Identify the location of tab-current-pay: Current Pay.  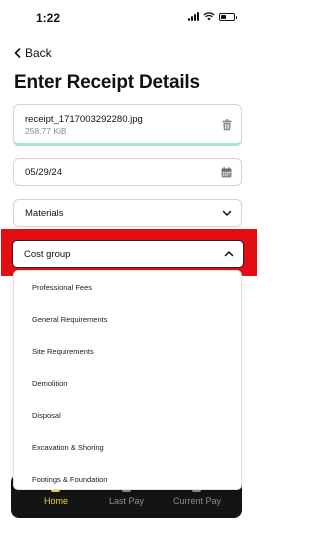
(197, 501).